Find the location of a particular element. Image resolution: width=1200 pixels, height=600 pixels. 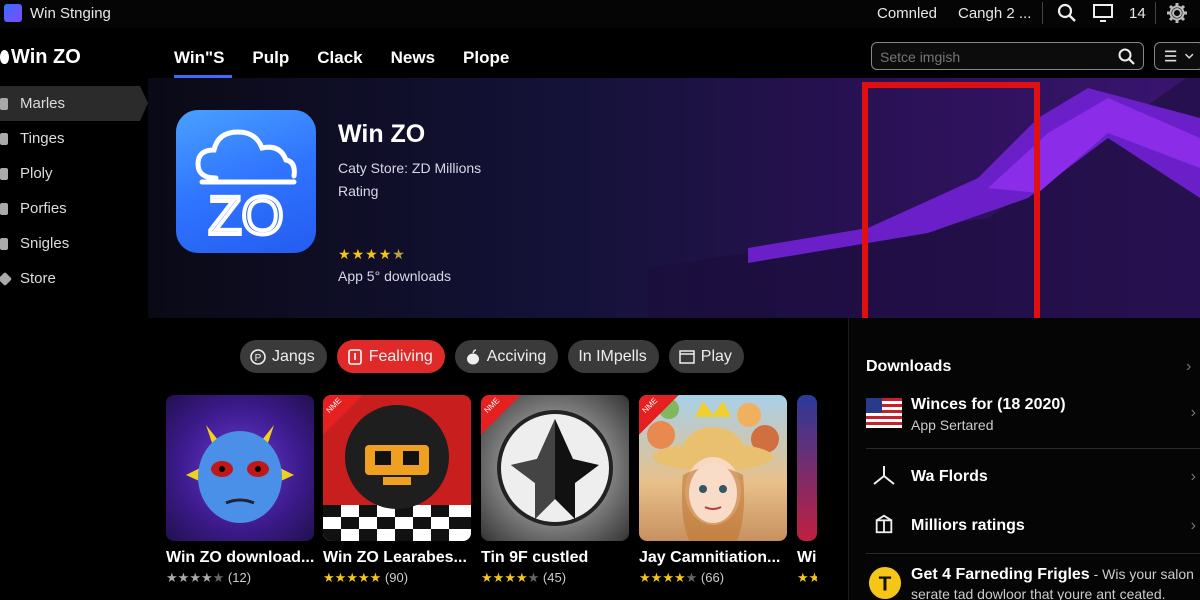

document-icon is located at coordinates (4, 139).